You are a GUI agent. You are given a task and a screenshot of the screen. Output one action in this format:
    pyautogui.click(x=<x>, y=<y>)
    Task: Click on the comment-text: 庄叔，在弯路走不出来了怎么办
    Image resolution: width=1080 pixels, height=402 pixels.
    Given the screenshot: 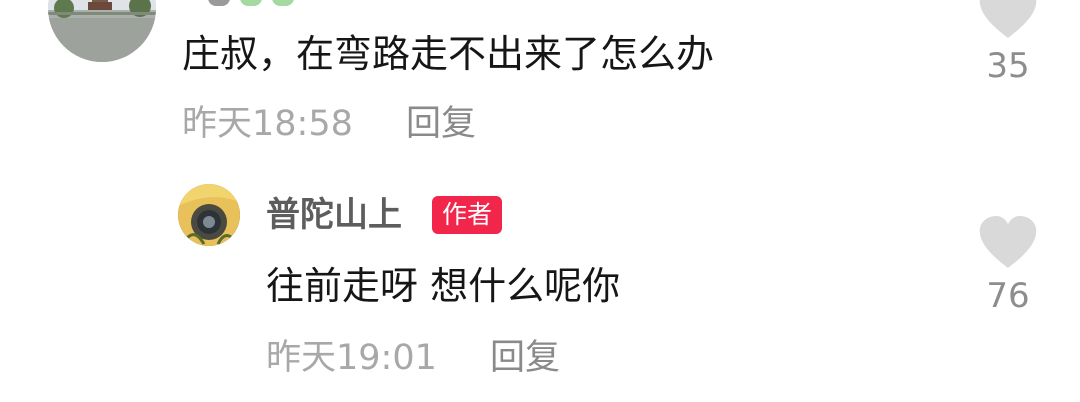 What is the action you would take?
    pyautogui.click(x=448, y=54)
    